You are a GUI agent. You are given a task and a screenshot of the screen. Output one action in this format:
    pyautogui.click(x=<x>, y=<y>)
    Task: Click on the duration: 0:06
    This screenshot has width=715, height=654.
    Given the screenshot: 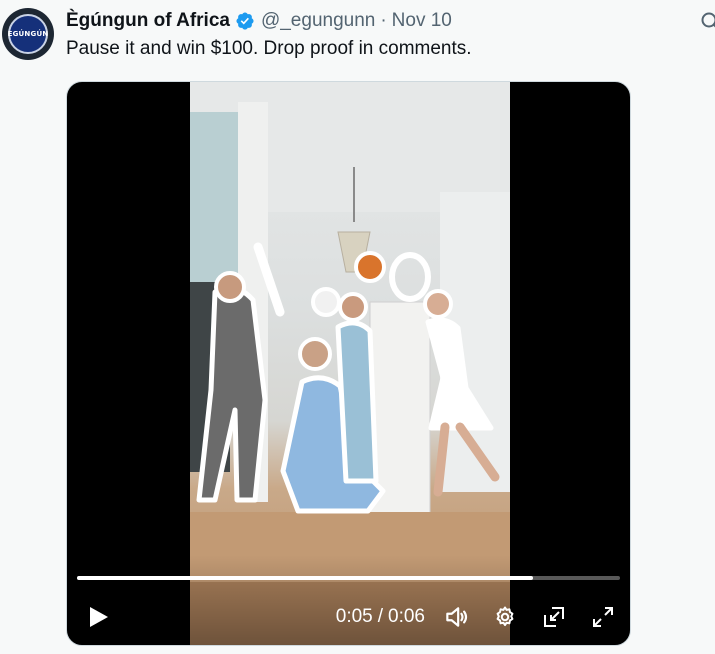 What is the action you would take?
    pyautogui.click(x=406, y=616)
    